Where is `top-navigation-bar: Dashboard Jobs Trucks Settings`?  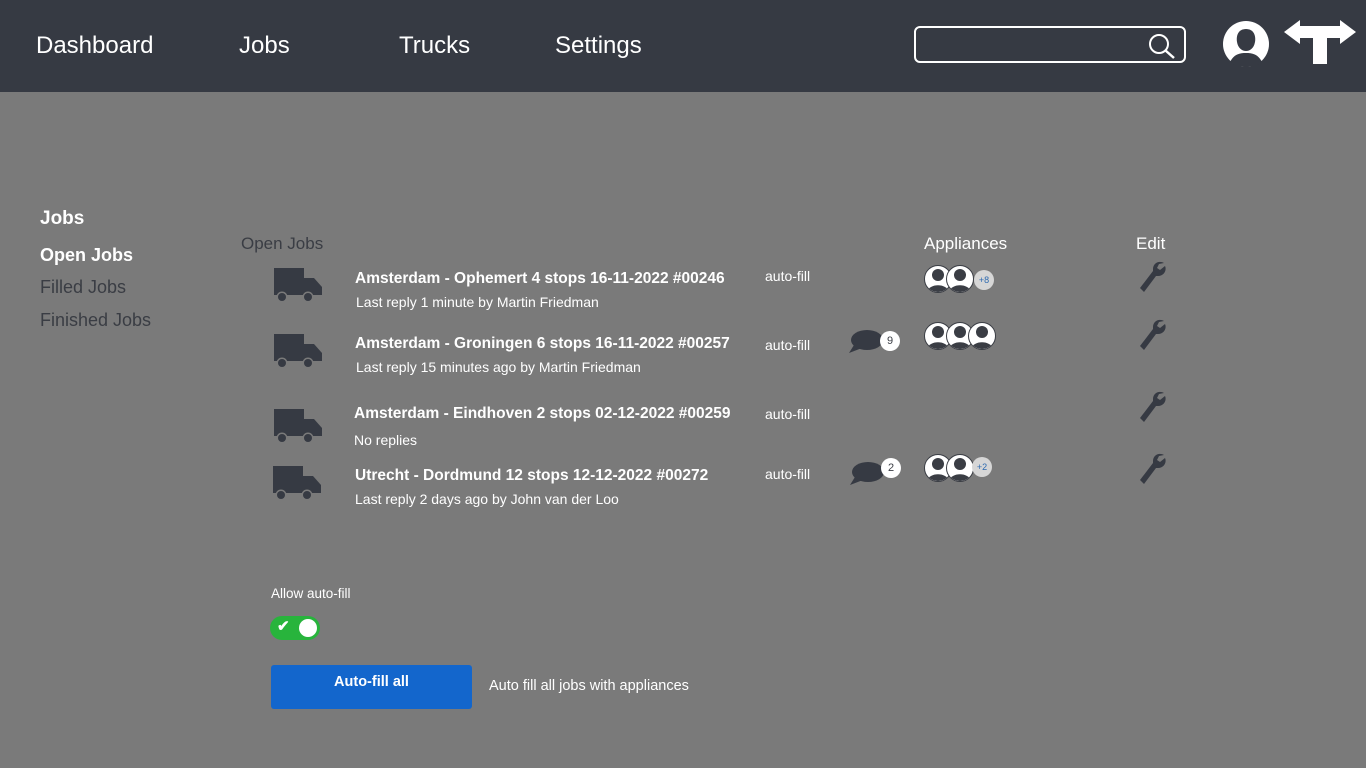 top-navigation-bar: Dashboard Jobs Trucks Settings is located at coordinates (683, 46).